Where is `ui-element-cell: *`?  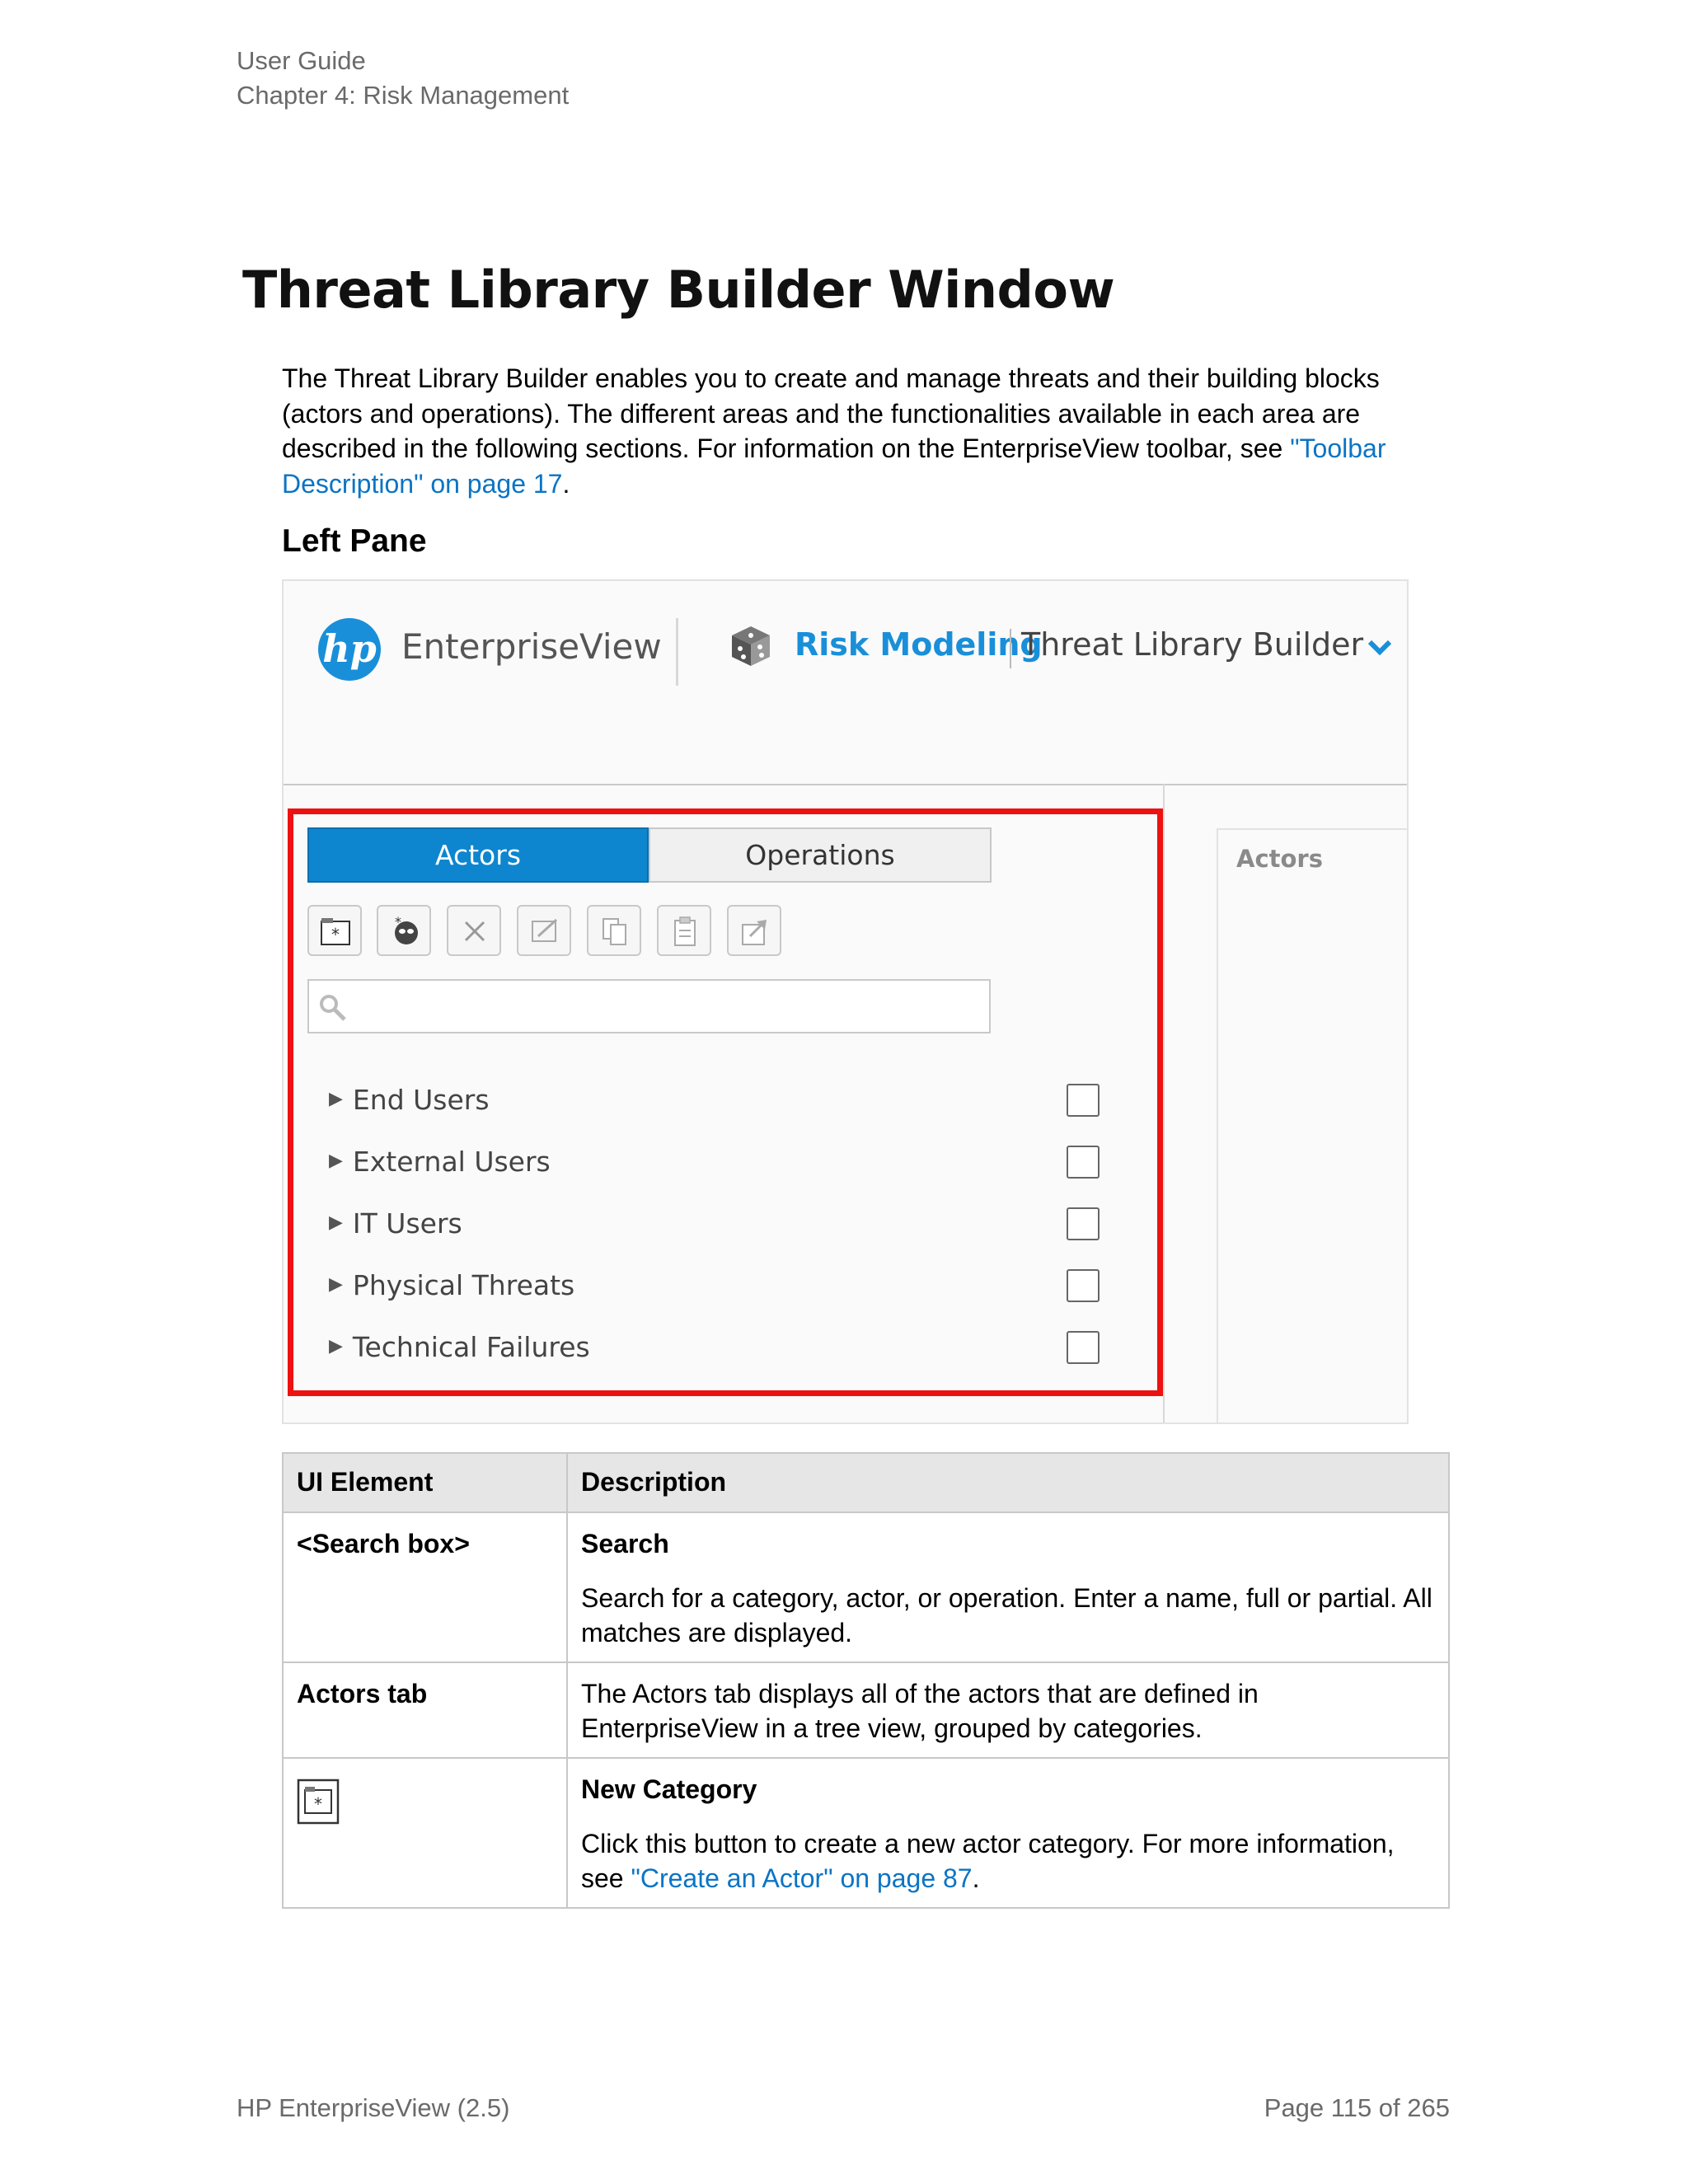 ui-element-cell: * is located at coordinates (425, 1833).